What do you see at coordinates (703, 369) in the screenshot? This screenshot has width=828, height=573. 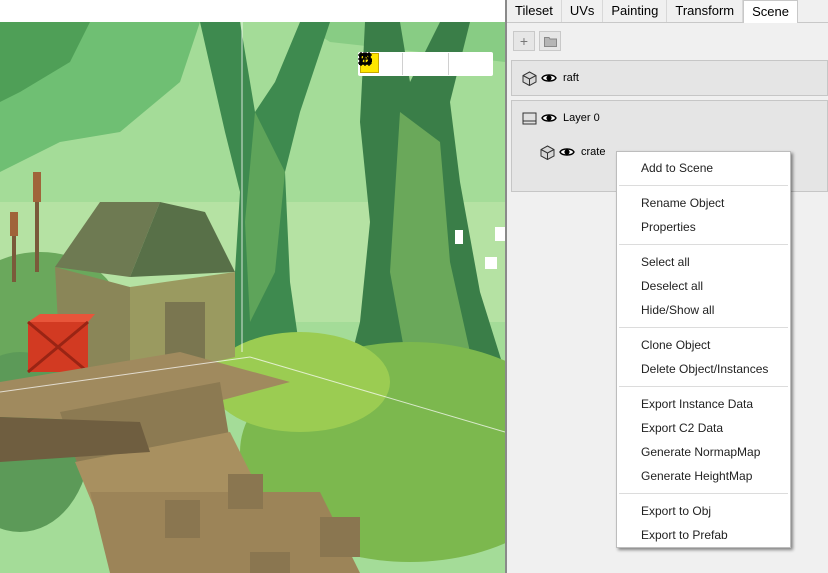 I see `menu-item-delete-object: Delete Object/Instances` at bounding box center [703, 369].